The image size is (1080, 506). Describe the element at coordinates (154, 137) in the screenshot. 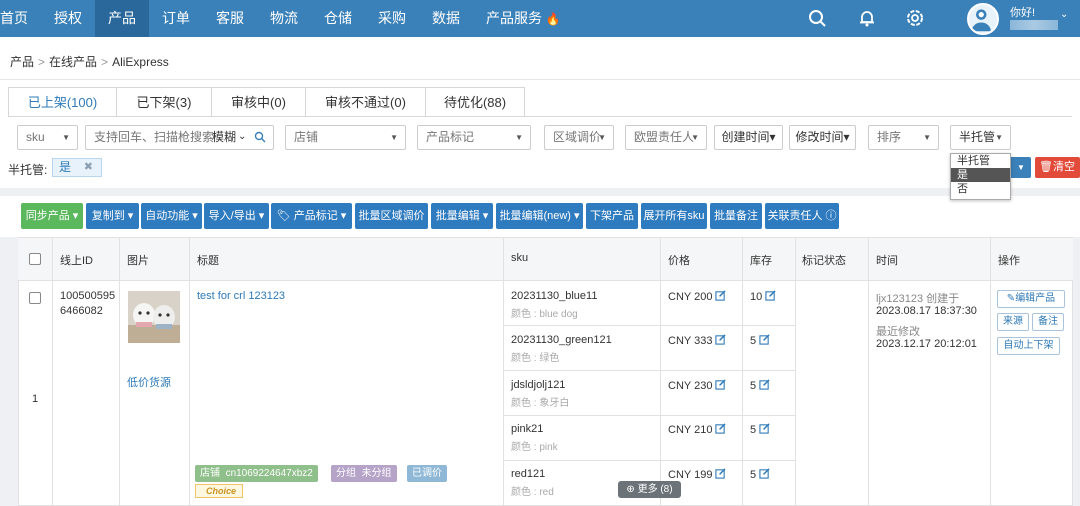

I see `search-placeholder: 支持回车、扫描枪搜索` at that location.